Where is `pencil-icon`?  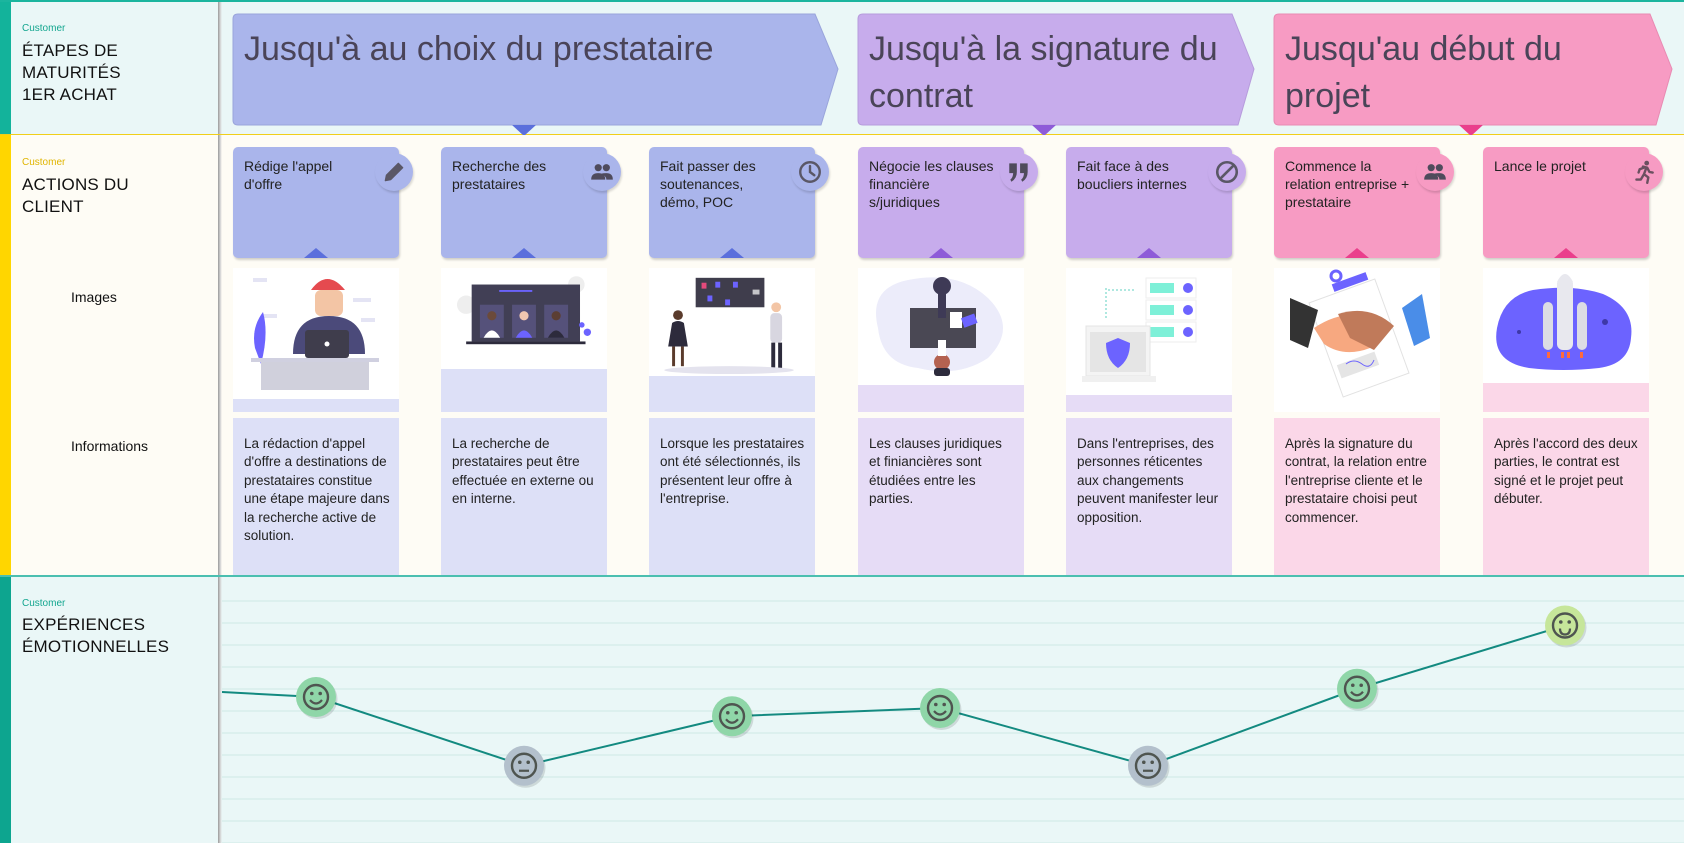 pencil-icon is located at coordinates (394, 172).